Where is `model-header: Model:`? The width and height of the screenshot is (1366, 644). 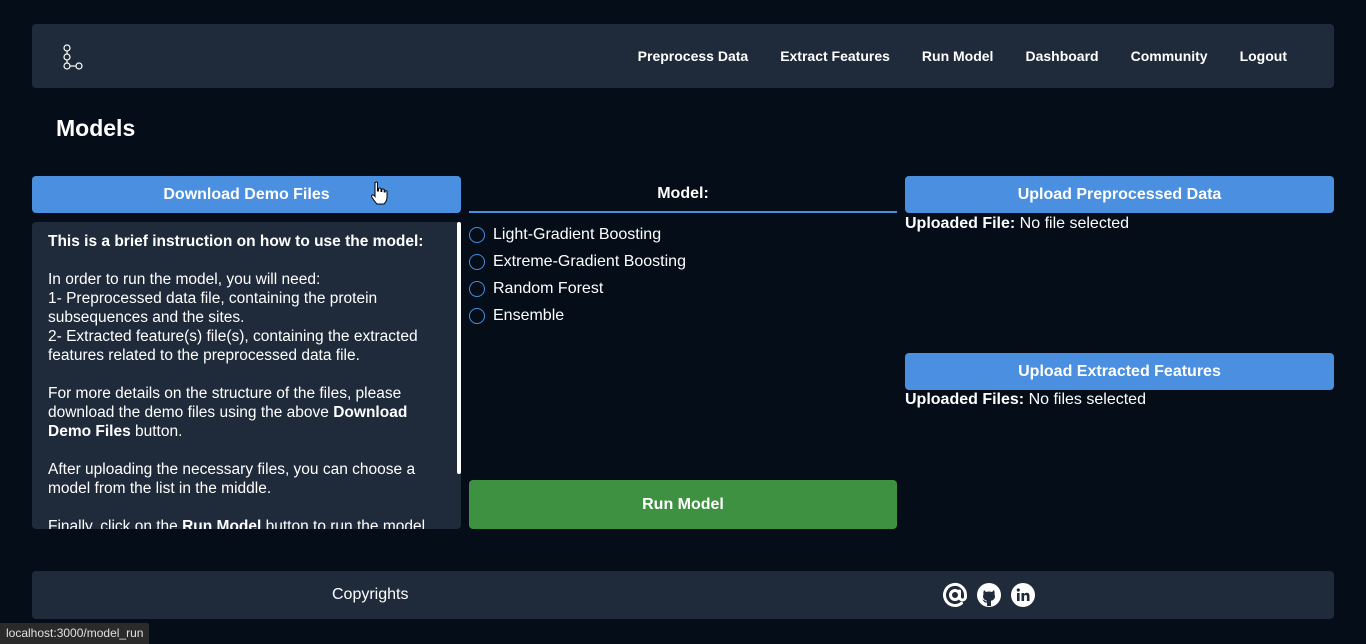
model-header: Model: is located at coordinates (683, 194).